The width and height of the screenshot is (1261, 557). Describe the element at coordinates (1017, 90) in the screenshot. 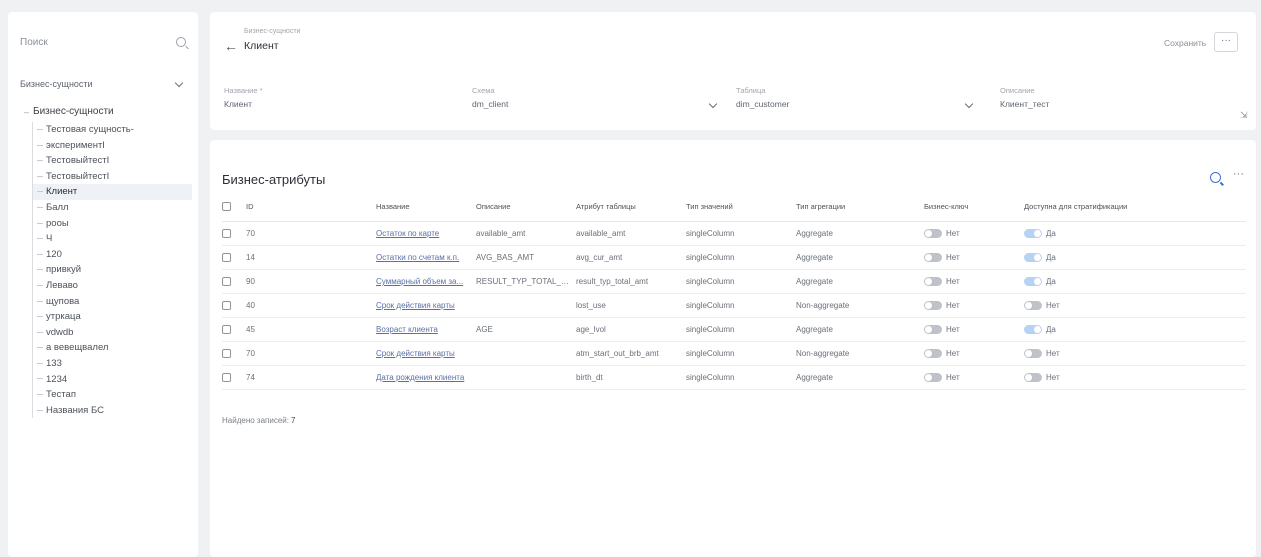

I see `description-field-label: Описание` at that location.